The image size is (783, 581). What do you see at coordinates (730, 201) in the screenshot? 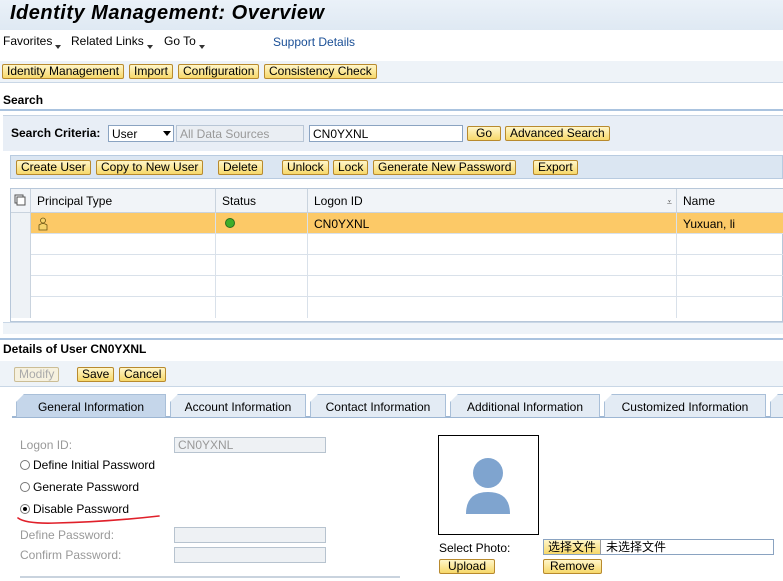
I see `column-header-name: Name` at bounding box center [730, 201].